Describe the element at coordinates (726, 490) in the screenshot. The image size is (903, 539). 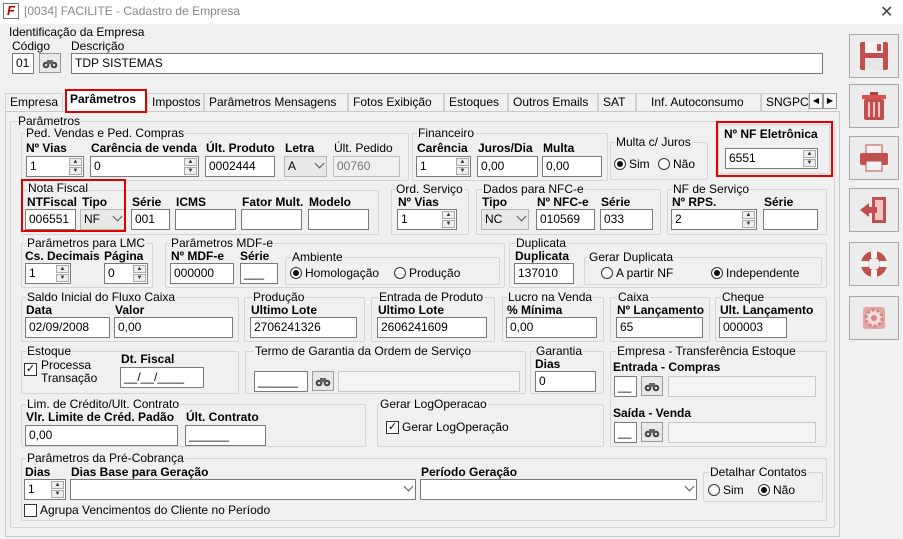
I see `detalhar-sim-radio: Sim` at that location.